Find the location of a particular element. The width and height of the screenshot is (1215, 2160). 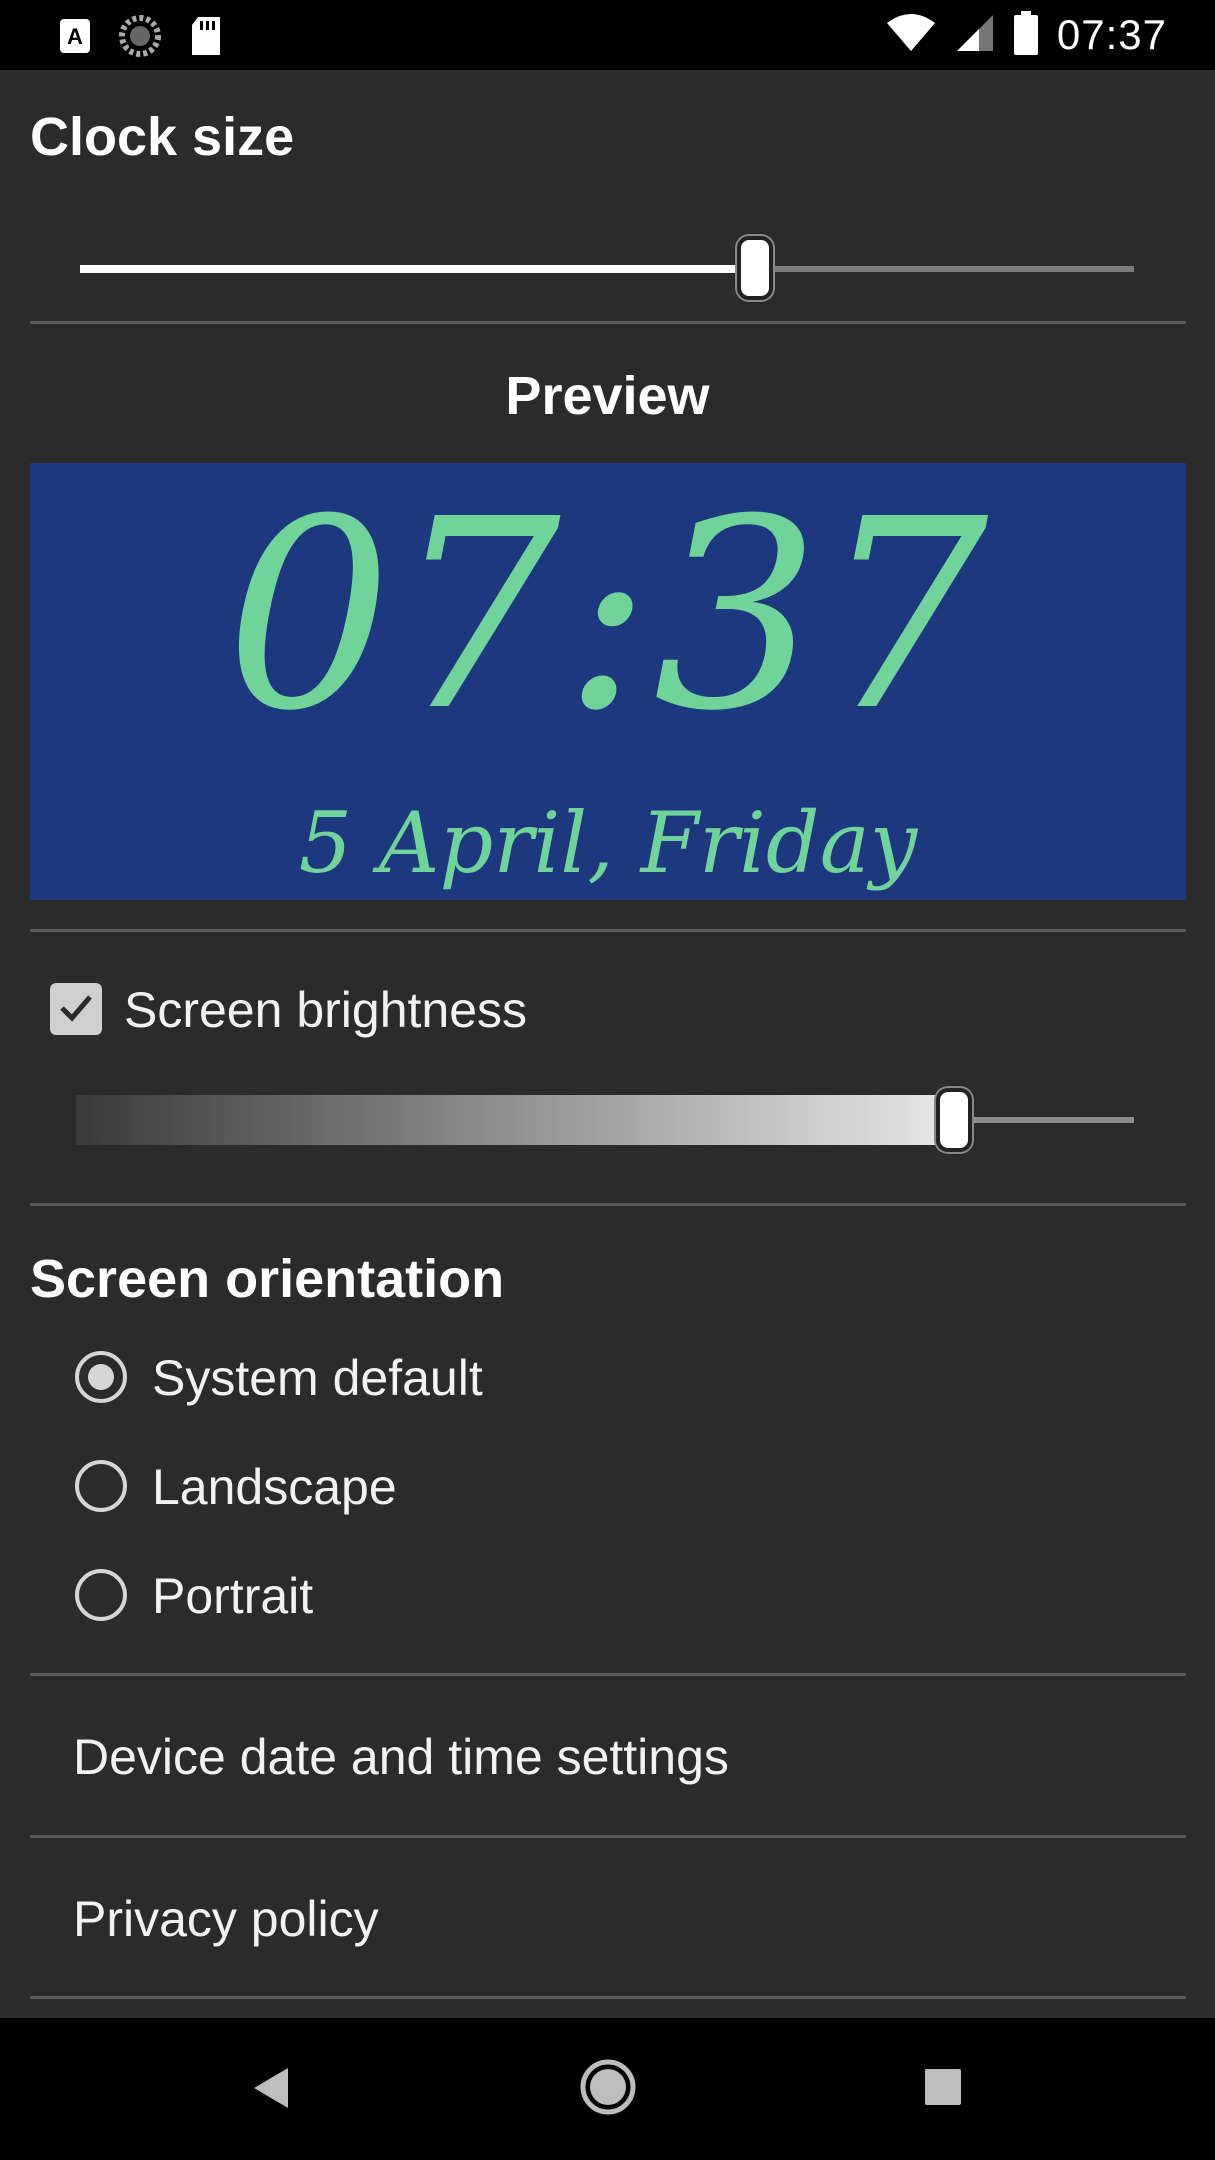

brightness-slider is located at coordinates (605, 1120).